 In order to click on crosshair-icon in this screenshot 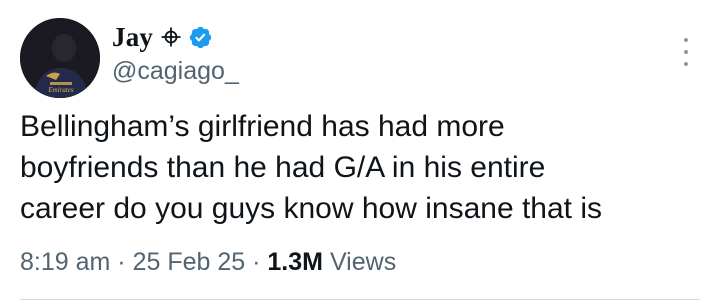, I will do `click(171, 37)`.